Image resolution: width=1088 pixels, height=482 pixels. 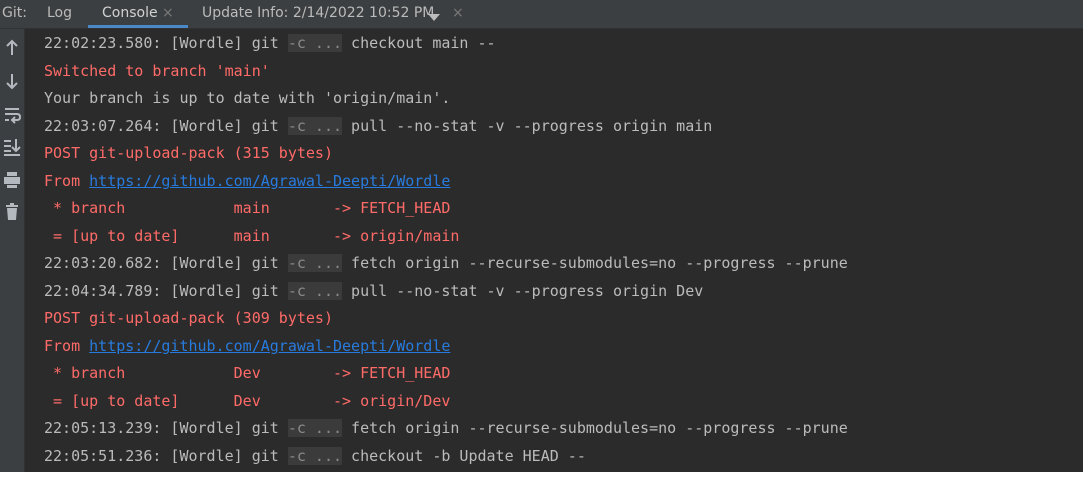 What do you see at coordinates (12, 81) in the screenshot?
I see `arrow-down-icon` at bounding box center [12, 81].